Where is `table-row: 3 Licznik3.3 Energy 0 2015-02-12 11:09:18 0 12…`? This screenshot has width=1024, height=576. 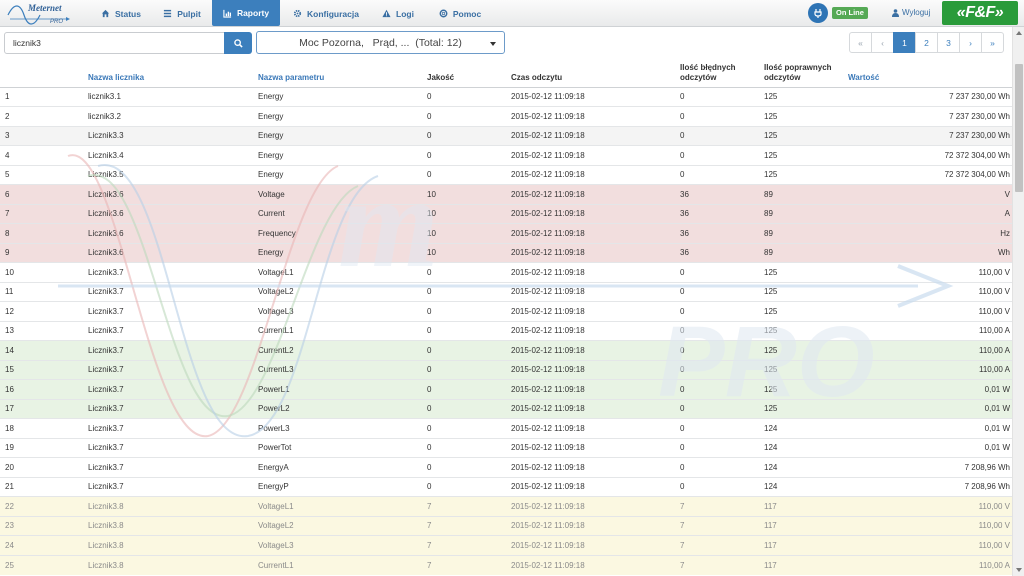
table-row: 3 Licznik3.3 Energy 0 2015-02-12 11:09:18 0 12… is located at coordinates (506, 135).